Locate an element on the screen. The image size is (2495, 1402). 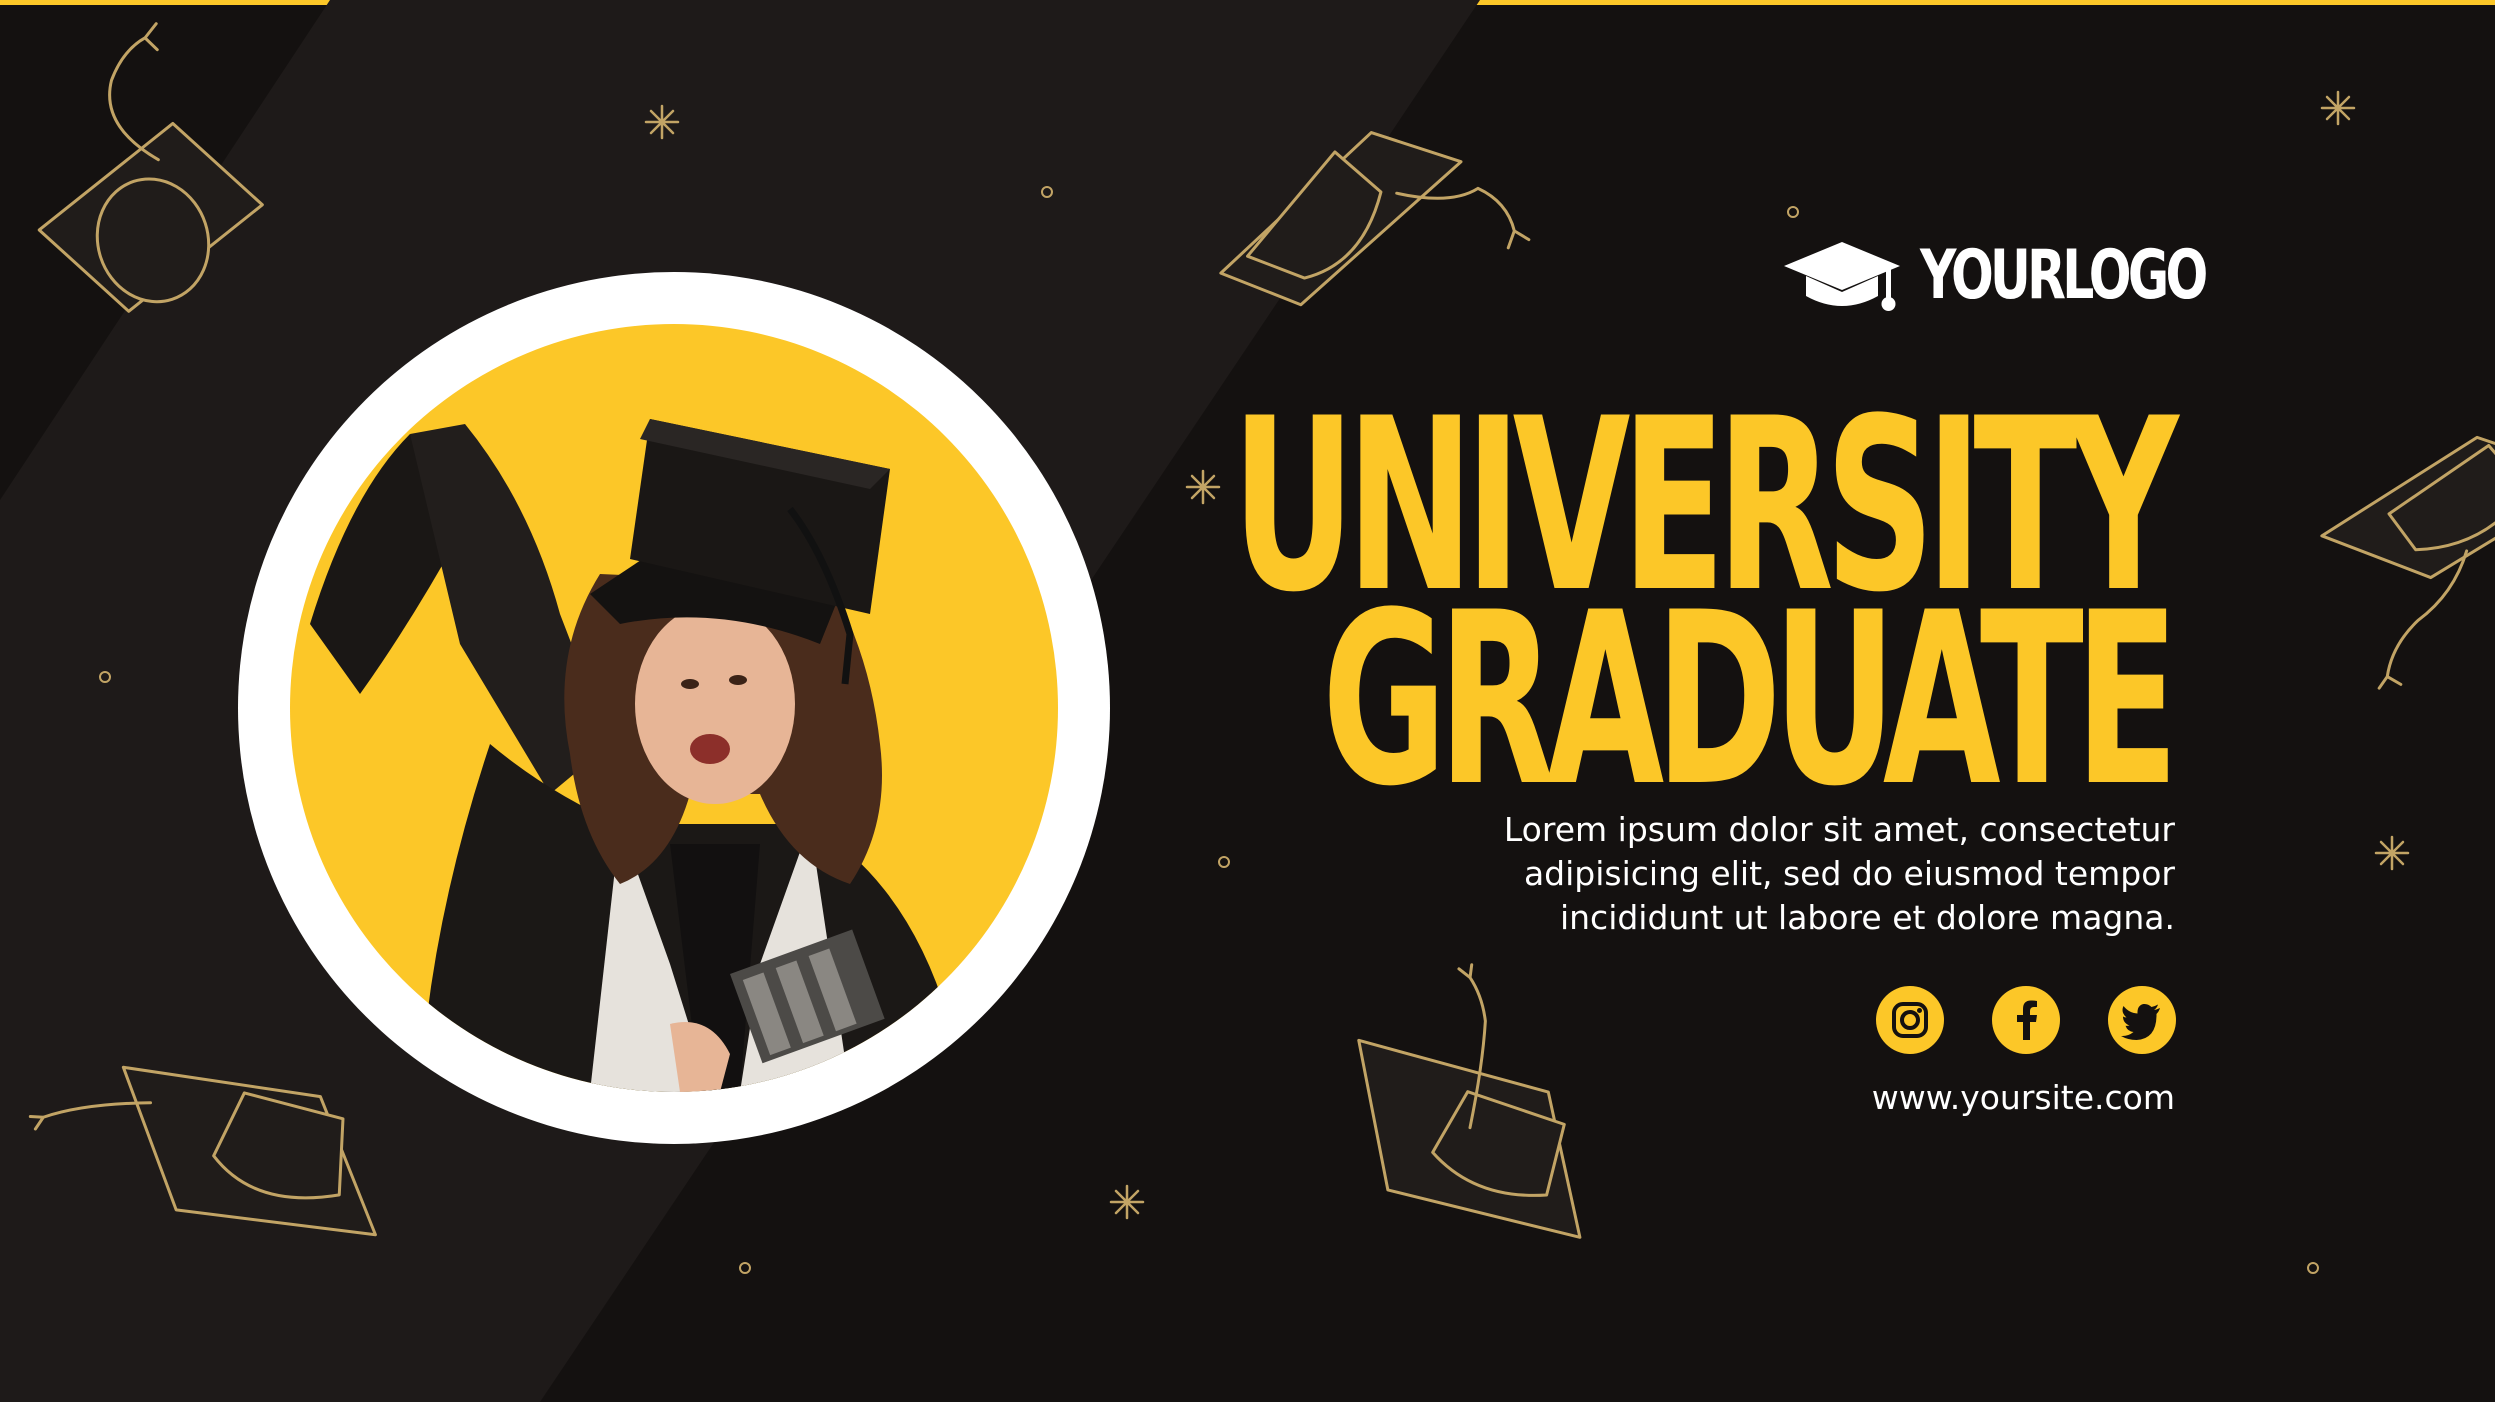
logo-text: YOURLOGO is located at coordinates (2064, 275).